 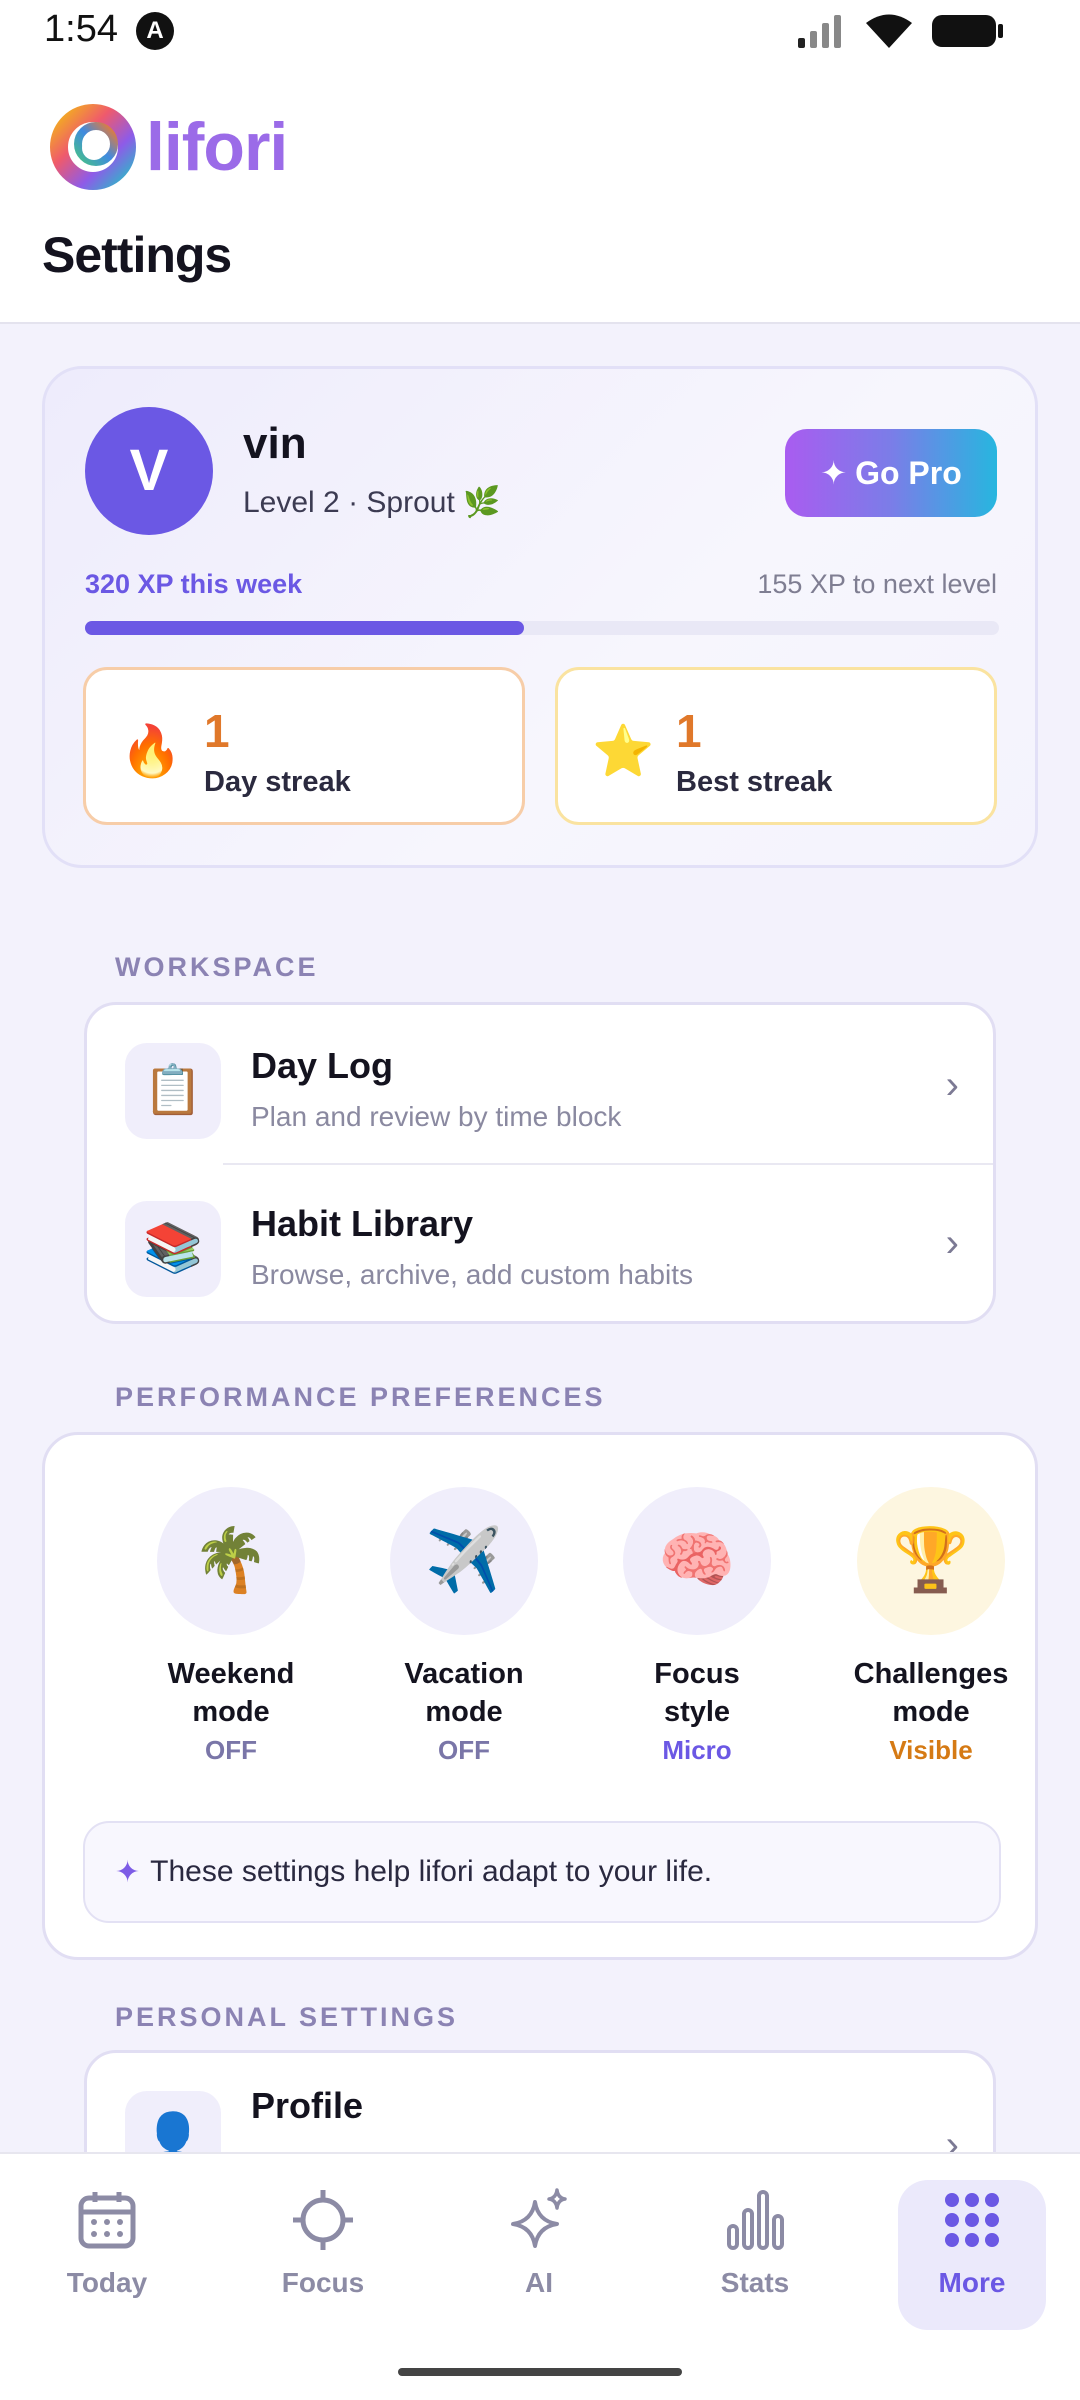 I want to click on weekend-mode-toggle: 🌴 Weekend mode OFF, so click(x=231, y=1626).